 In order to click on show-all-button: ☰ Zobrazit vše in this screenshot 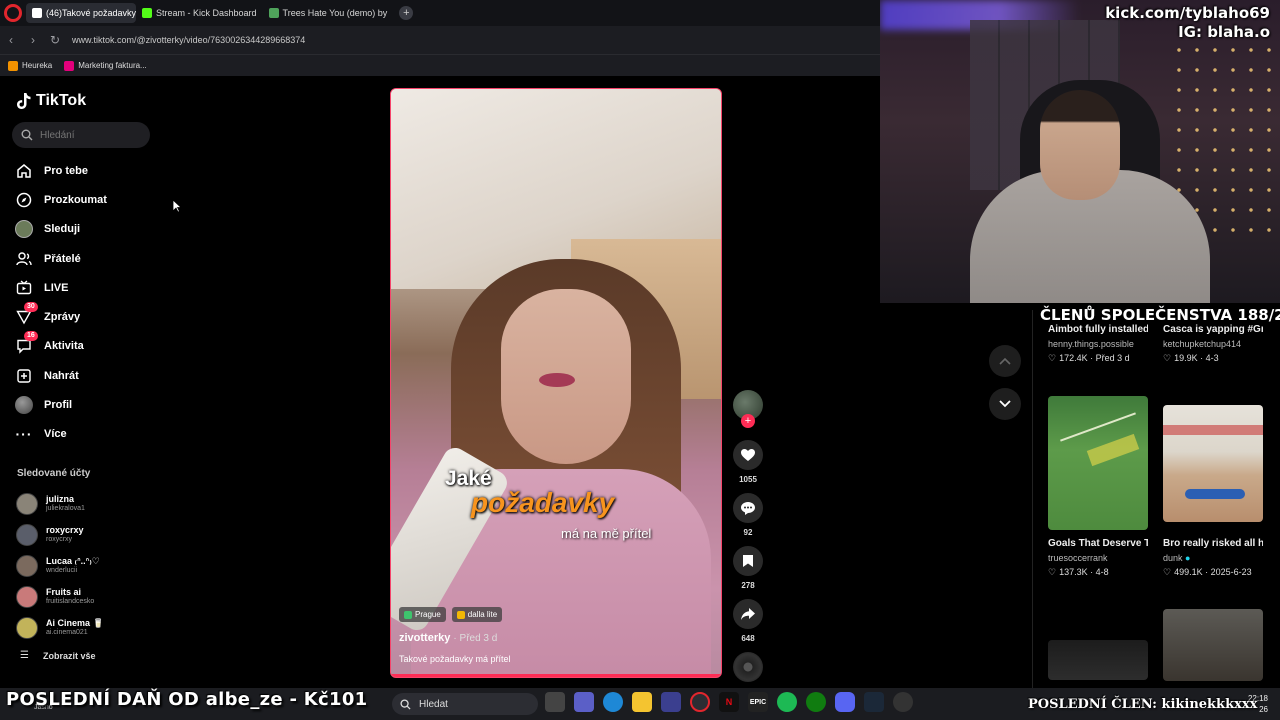, I will do `click(57, 655)`.